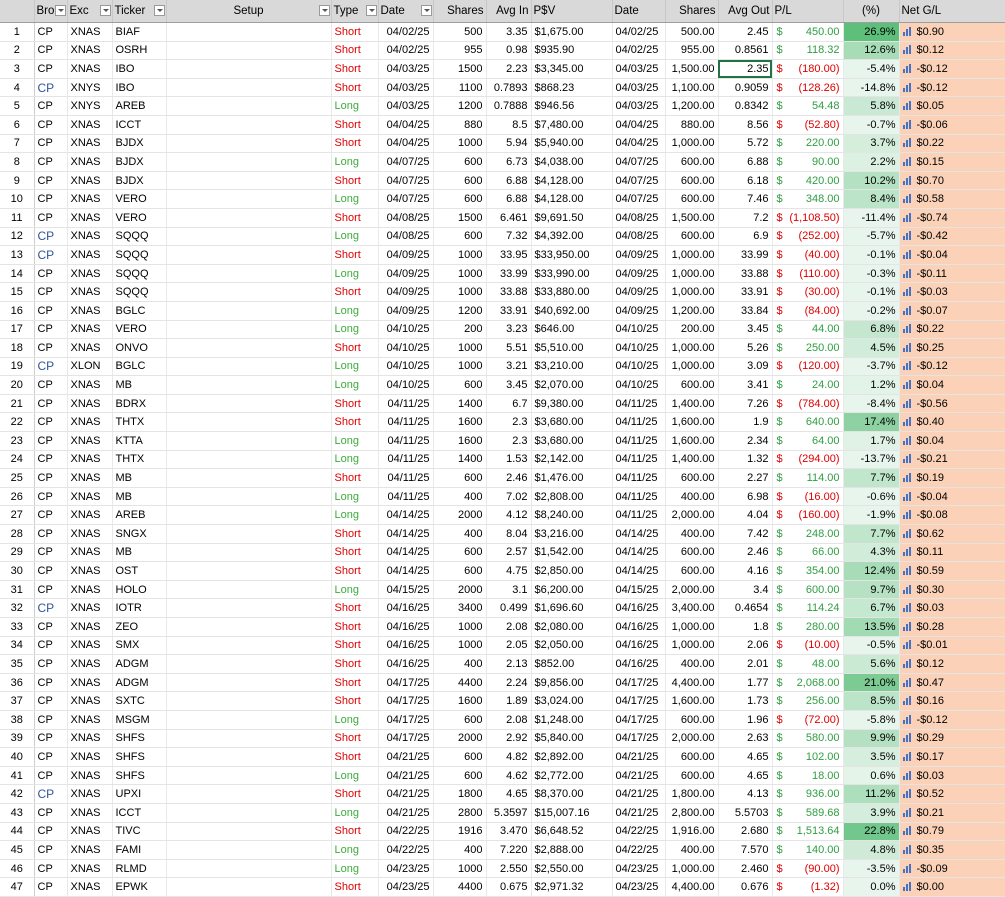 The image size is (1005, 897). I want to click on avg-out-cell: 2.46, so click(745, 553).